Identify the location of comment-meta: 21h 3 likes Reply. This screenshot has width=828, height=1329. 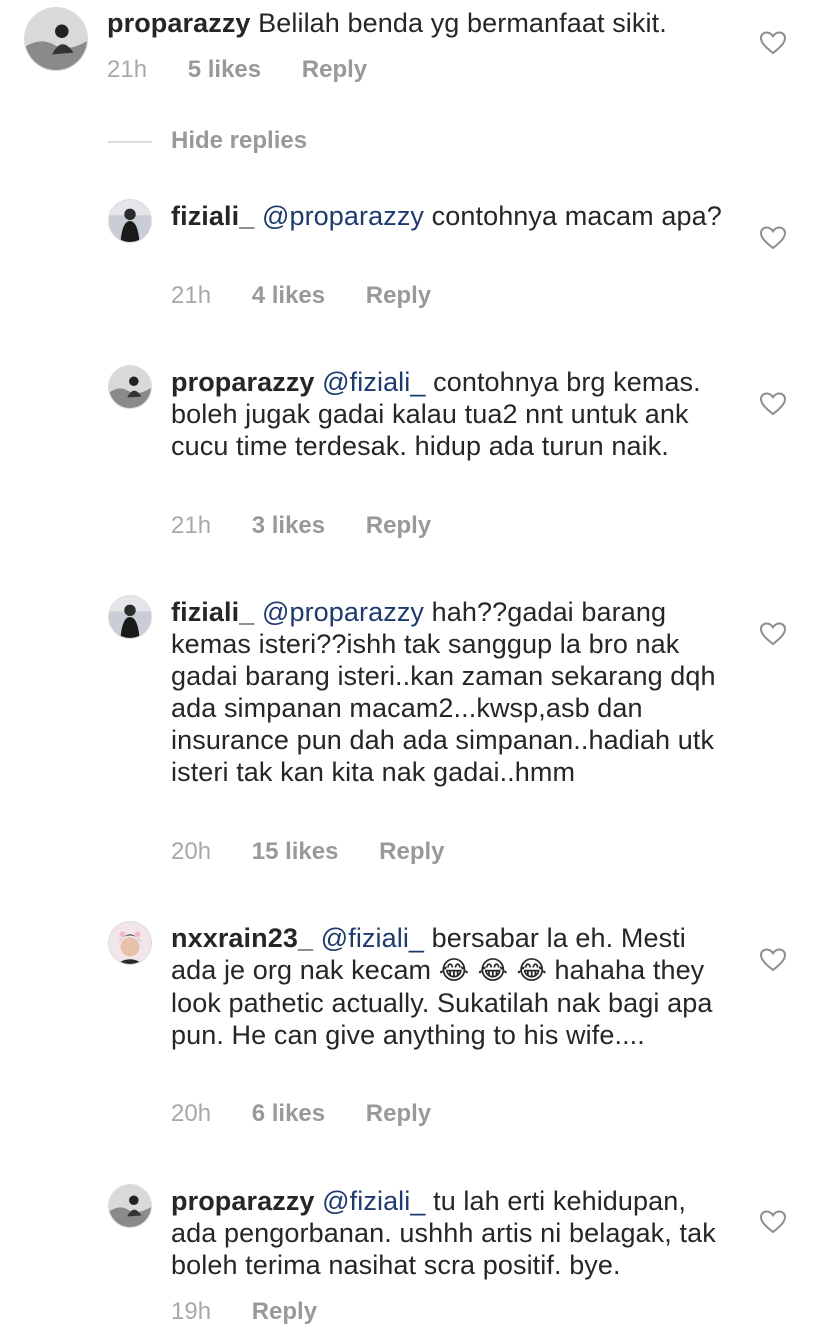
(318, 526).